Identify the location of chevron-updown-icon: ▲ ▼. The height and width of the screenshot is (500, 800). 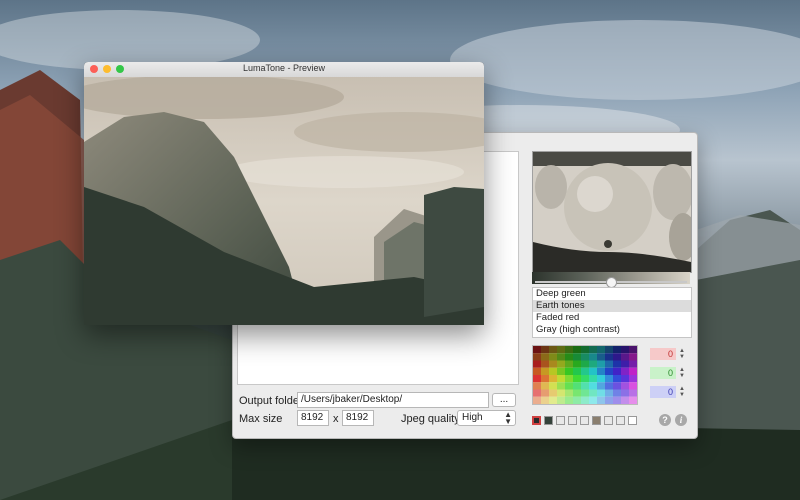
(508, 418).